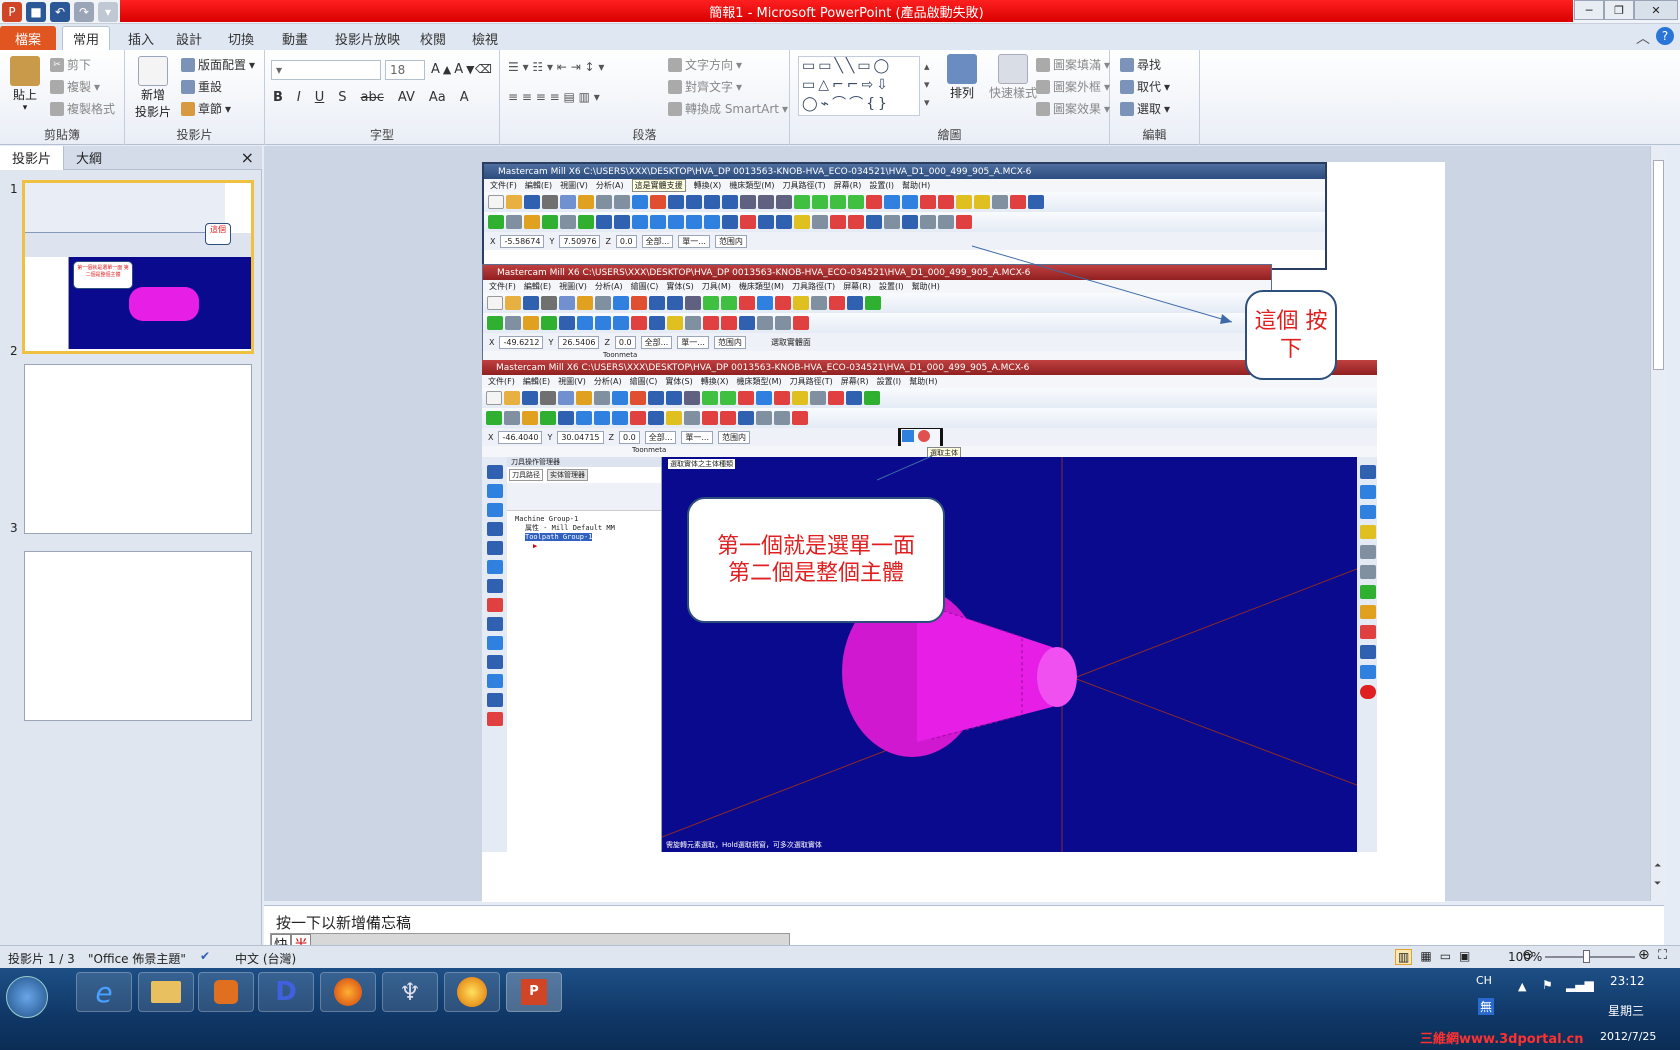 This screenshot has width=1680, height=1050. Describe the element at coordinates (14, 189) in the screenshot. I see `slide-number-1: 1` at that location.